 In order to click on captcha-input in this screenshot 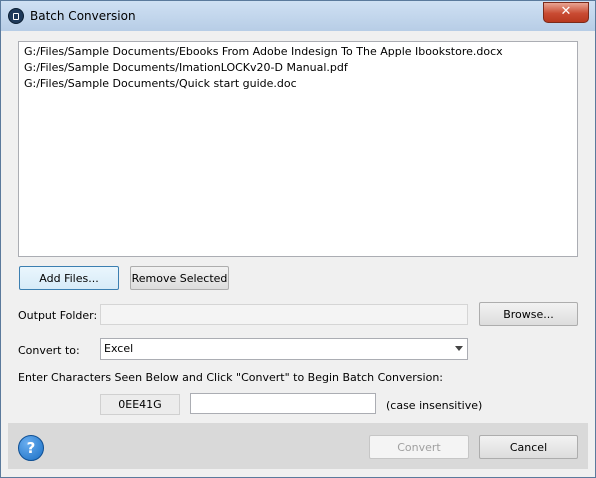, I will do `click(283, 403)`.